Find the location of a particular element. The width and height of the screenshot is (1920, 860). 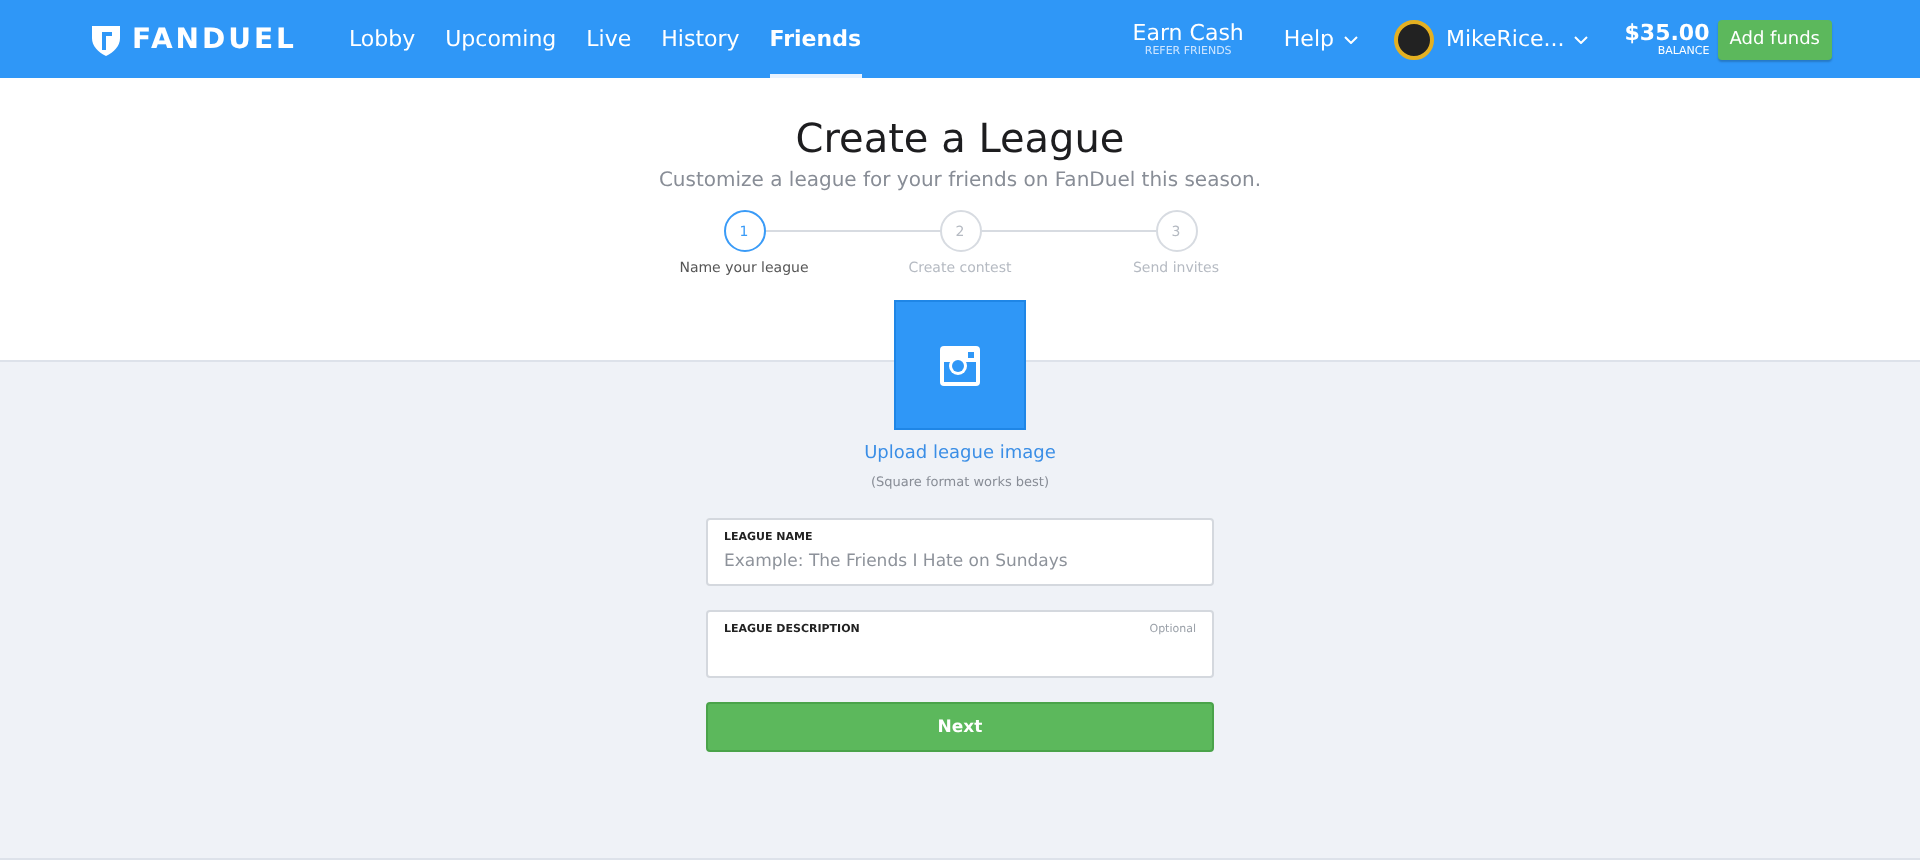

nav-link: Upcoming is located at coordinates (501, 39).